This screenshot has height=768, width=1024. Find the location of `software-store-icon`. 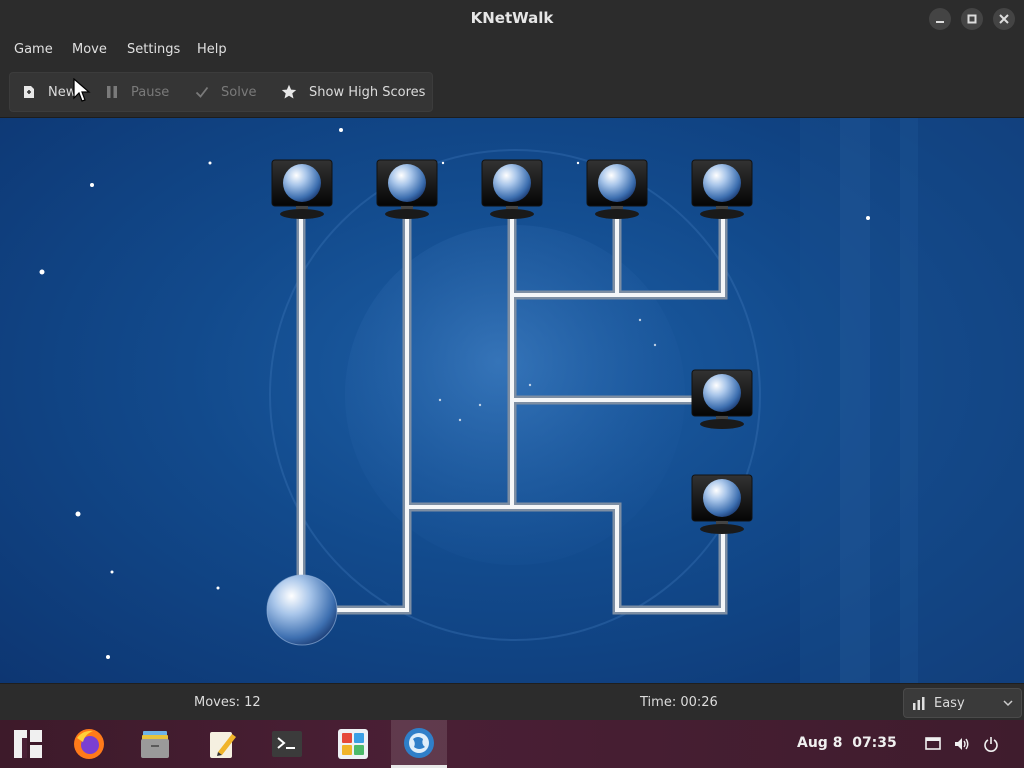

software-store-icon is located at coordinates (353, 744).